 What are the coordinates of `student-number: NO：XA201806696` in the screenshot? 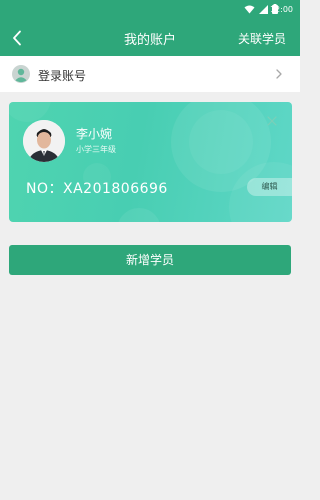 It's located at (97, 189).